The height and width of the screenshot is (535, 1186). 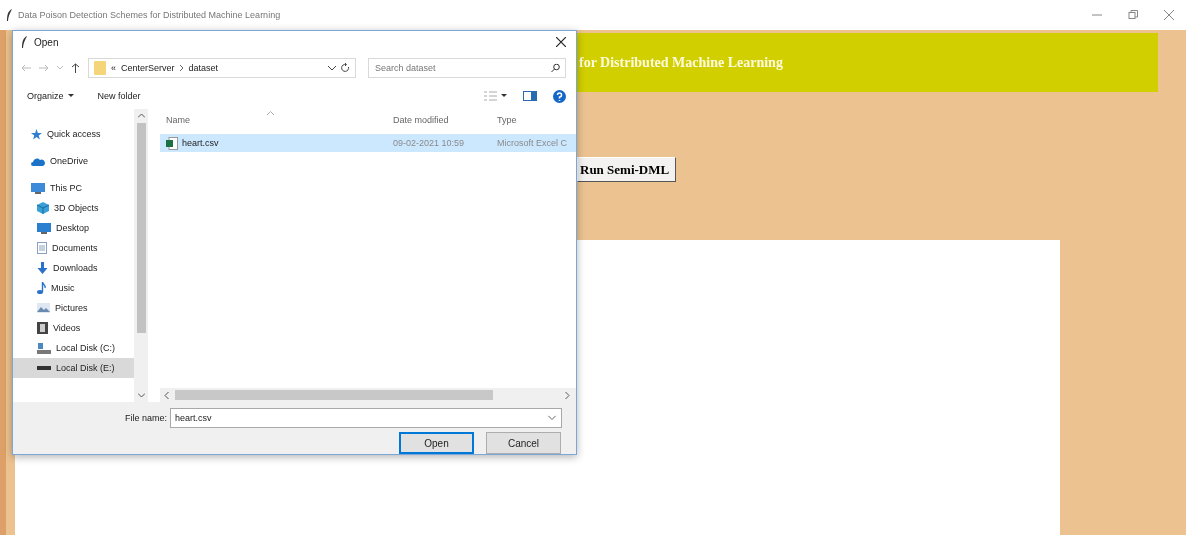 I want to click on dialog-title: Open, so click(x=46, y=42).